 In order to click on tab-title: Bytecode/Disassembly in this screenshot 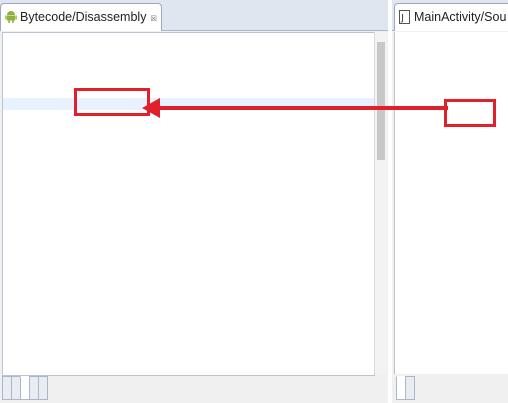, I will do `click(83, 17)`.